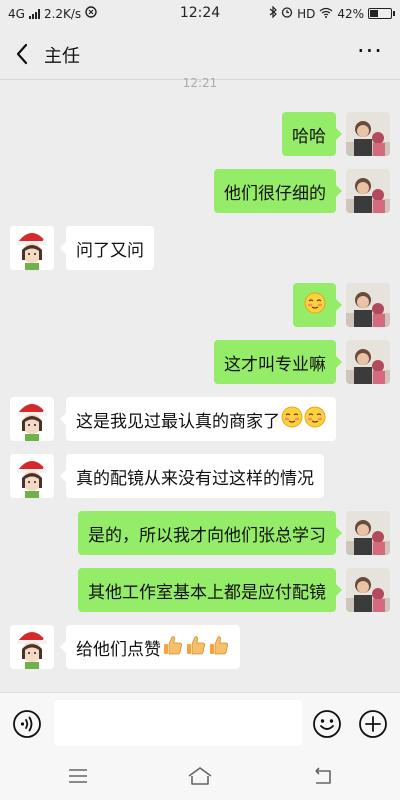 This screenshot has width=400, height=800. Describe the element at coordinates (200, 306) in the screenshot. I see `message-row` at that location.